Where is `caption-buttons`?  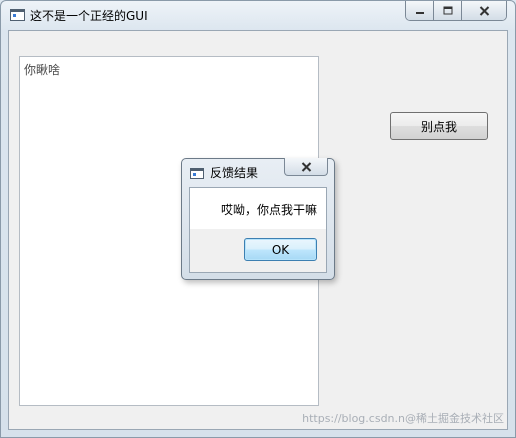 caption-buttons is located at coordinates (456, 11).